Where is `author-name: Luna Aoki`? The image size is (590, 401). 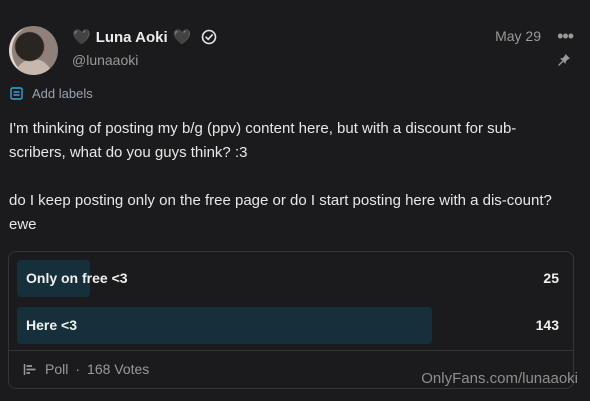
author-name: Luna Aoki is located at coordinates (132, 37).